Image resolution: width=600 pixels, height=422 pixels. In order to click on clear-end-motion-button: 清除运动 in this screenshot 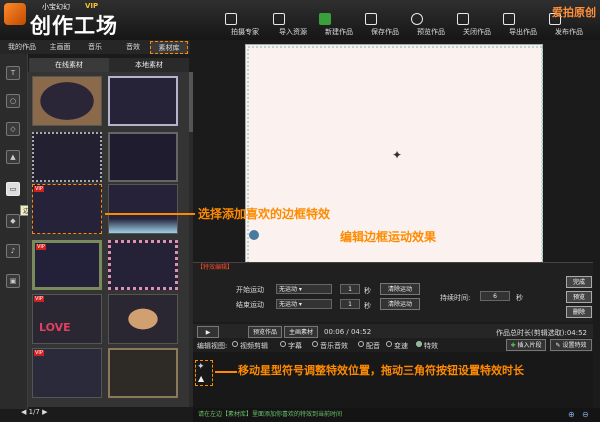, I will do `click(400, 304)`.